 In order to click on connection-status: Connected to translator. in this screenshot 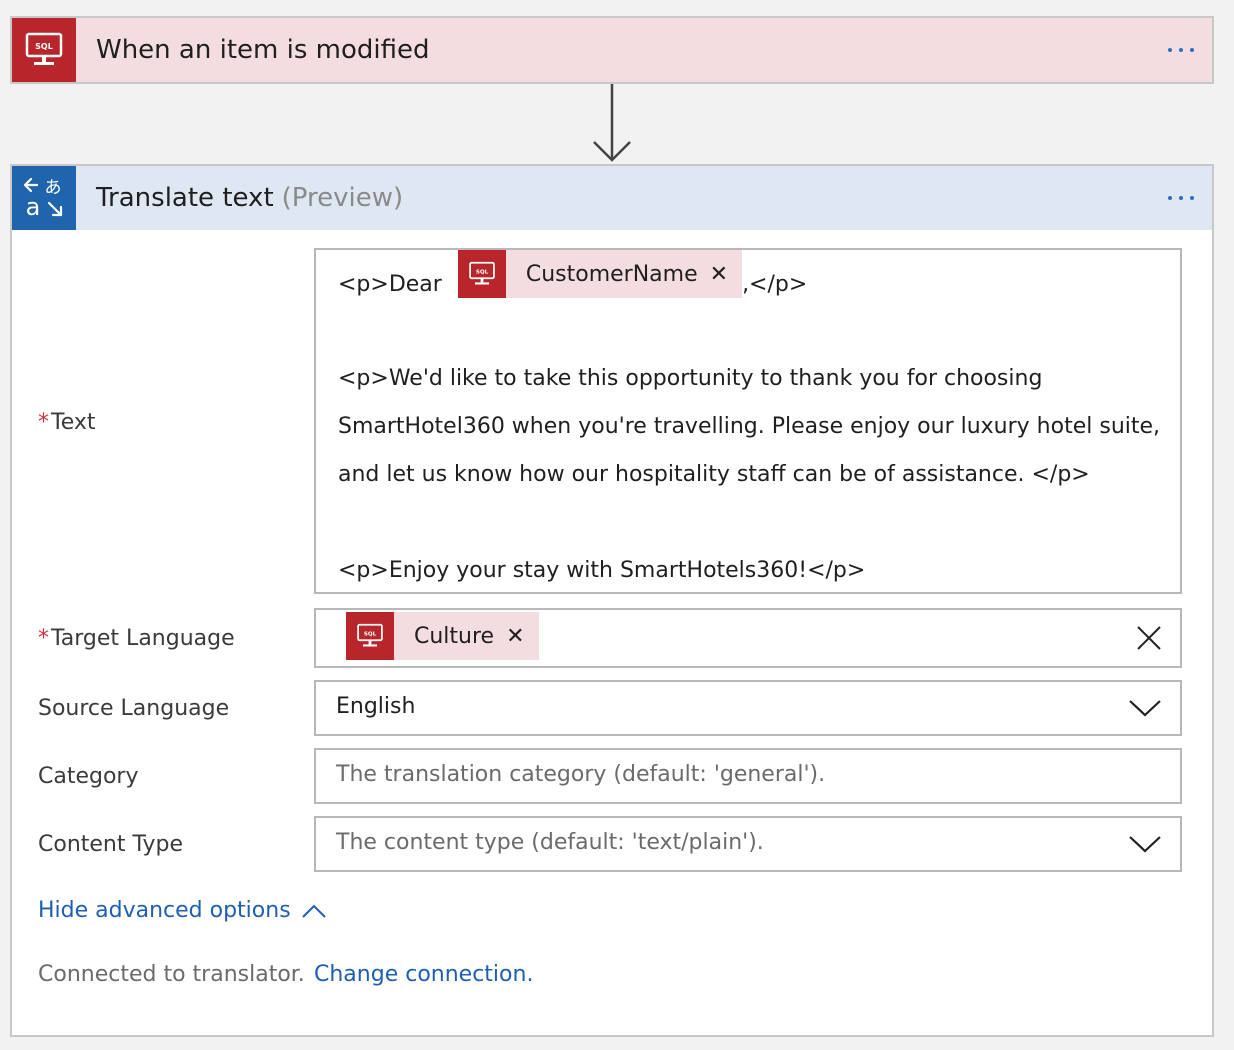, I will do `click(171, 974)`.